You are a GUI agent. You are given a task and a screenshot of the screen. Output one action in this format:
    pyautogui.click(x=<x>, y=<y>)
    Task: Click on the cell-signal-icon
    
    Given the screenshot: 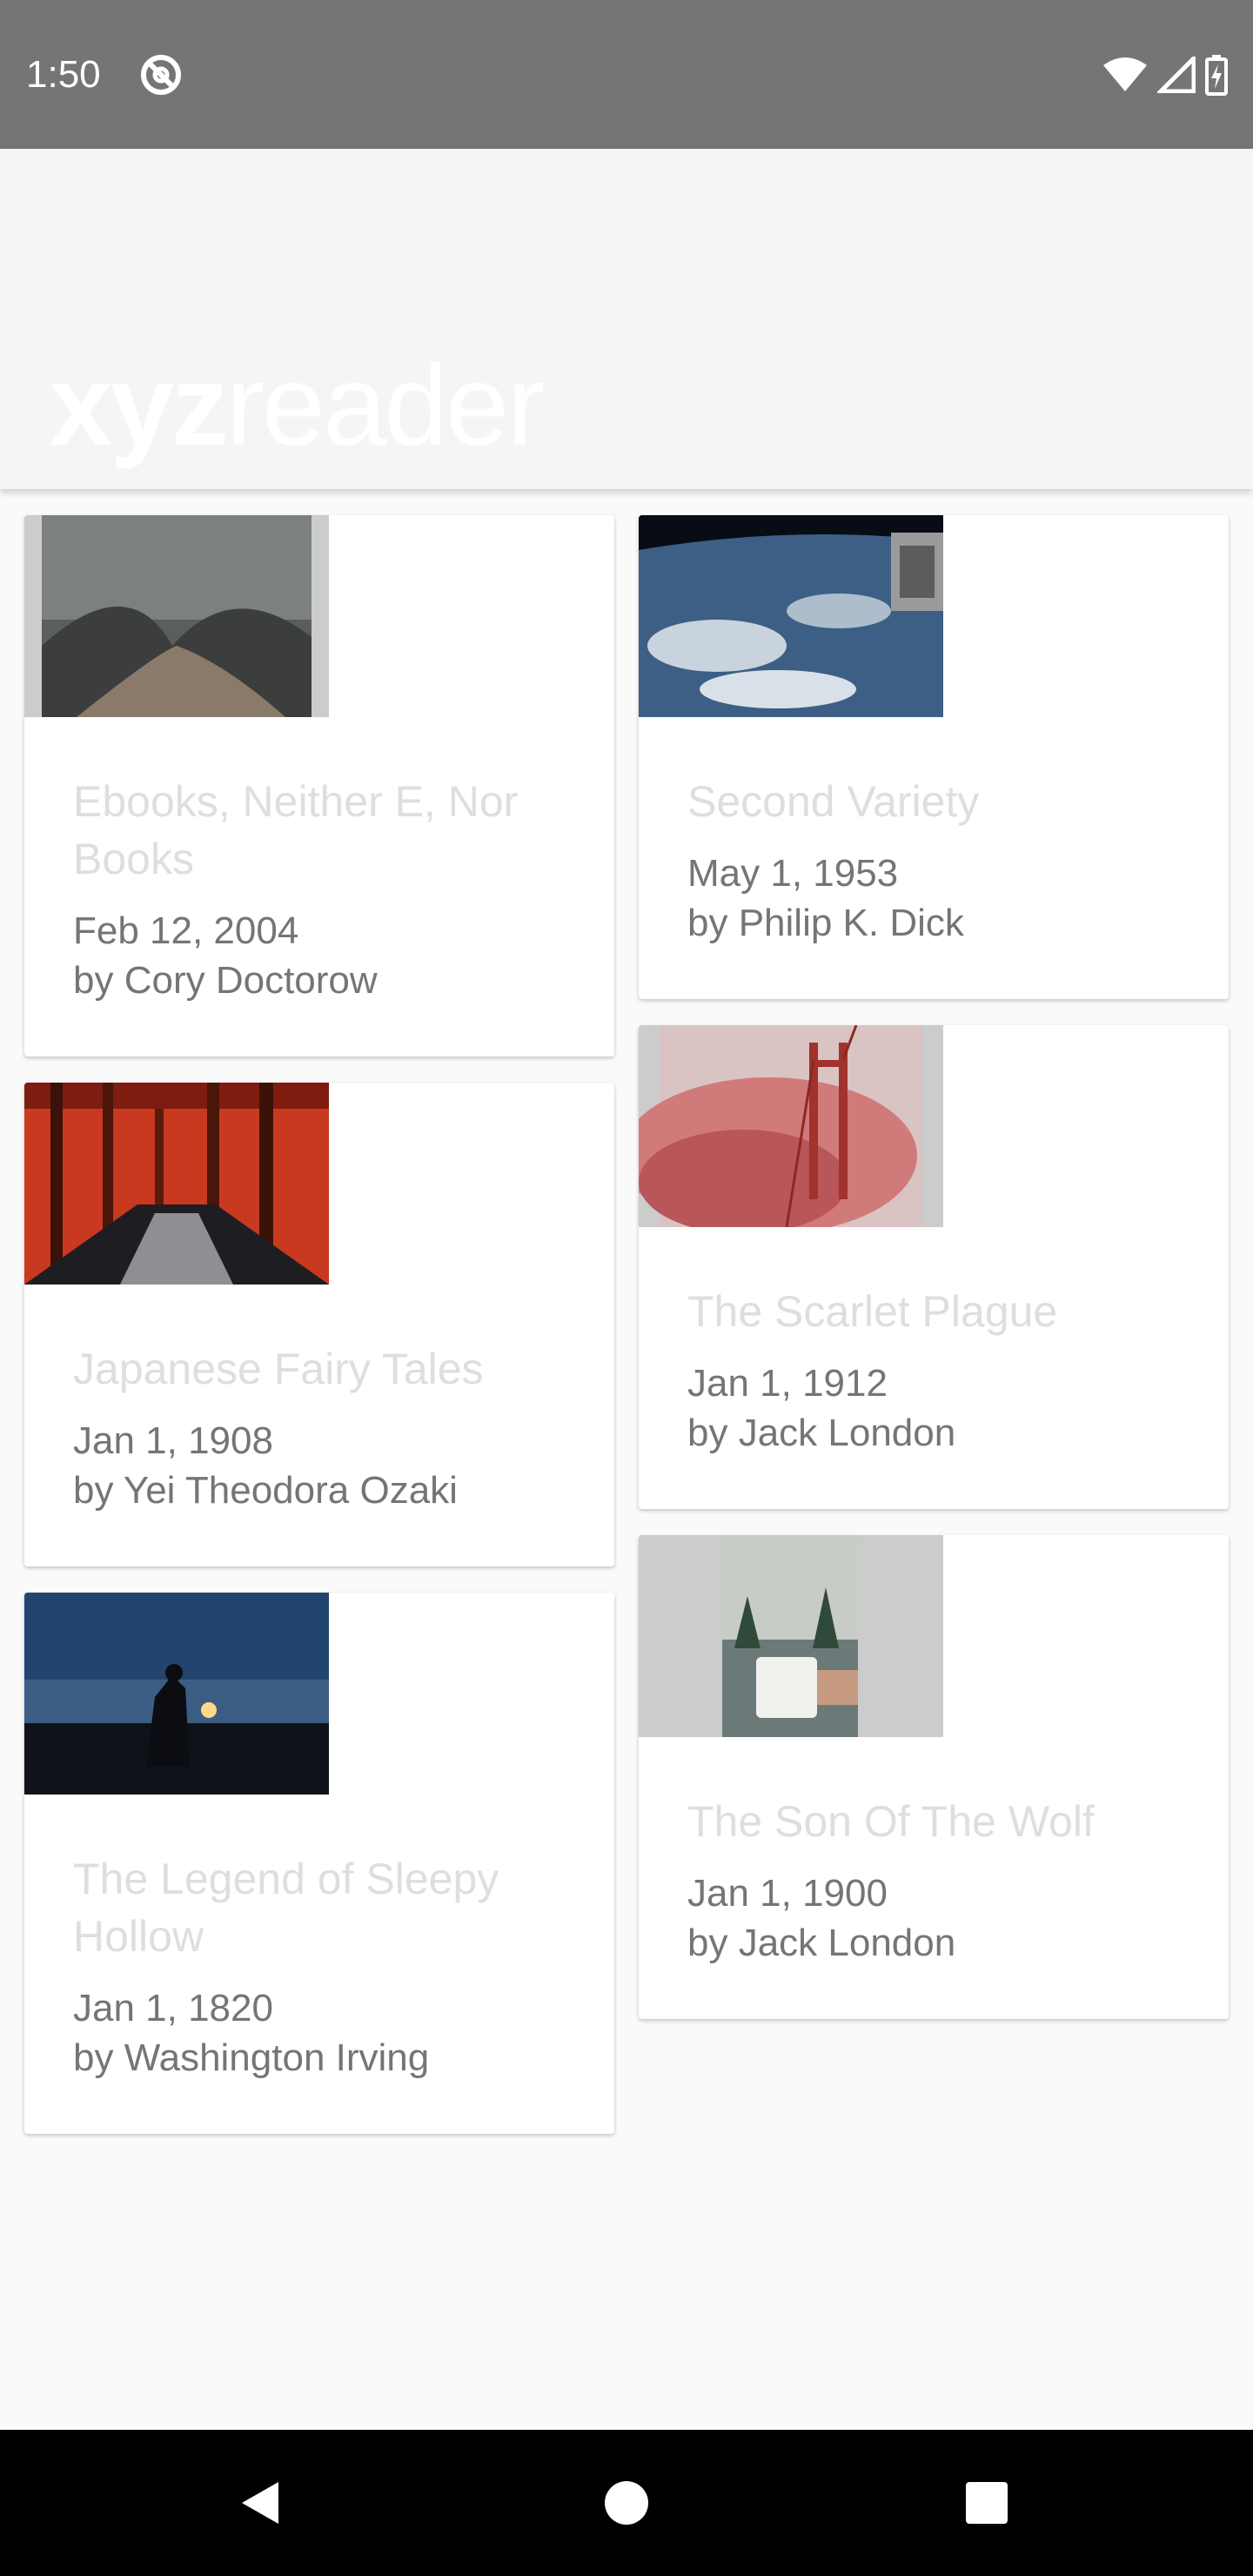 What is the action you would take?
    pyautogui.click(x=1176, y=75)
    